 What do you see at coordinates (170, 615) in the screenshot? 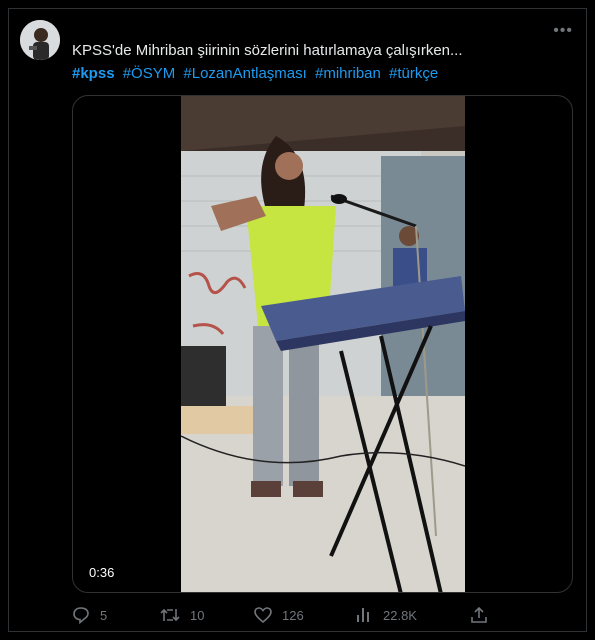
I see `retweet-icon` at bounding box center [170, 615].